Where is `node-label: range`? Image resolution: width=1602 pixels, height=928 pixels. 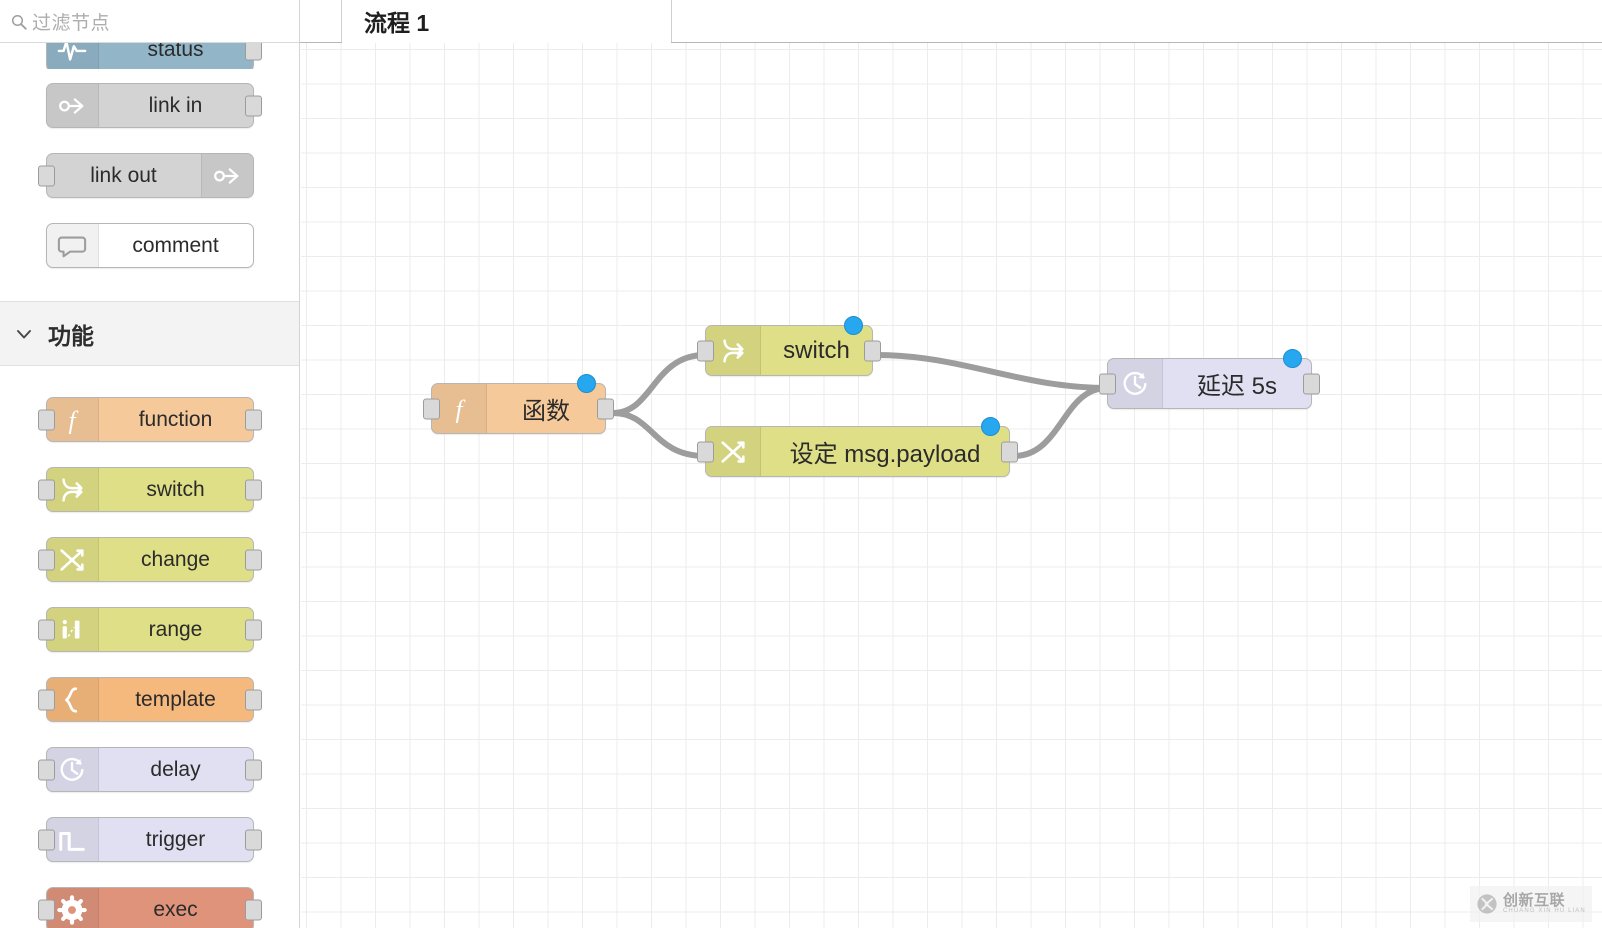 node-label: range is located at coordinates (175, 629).